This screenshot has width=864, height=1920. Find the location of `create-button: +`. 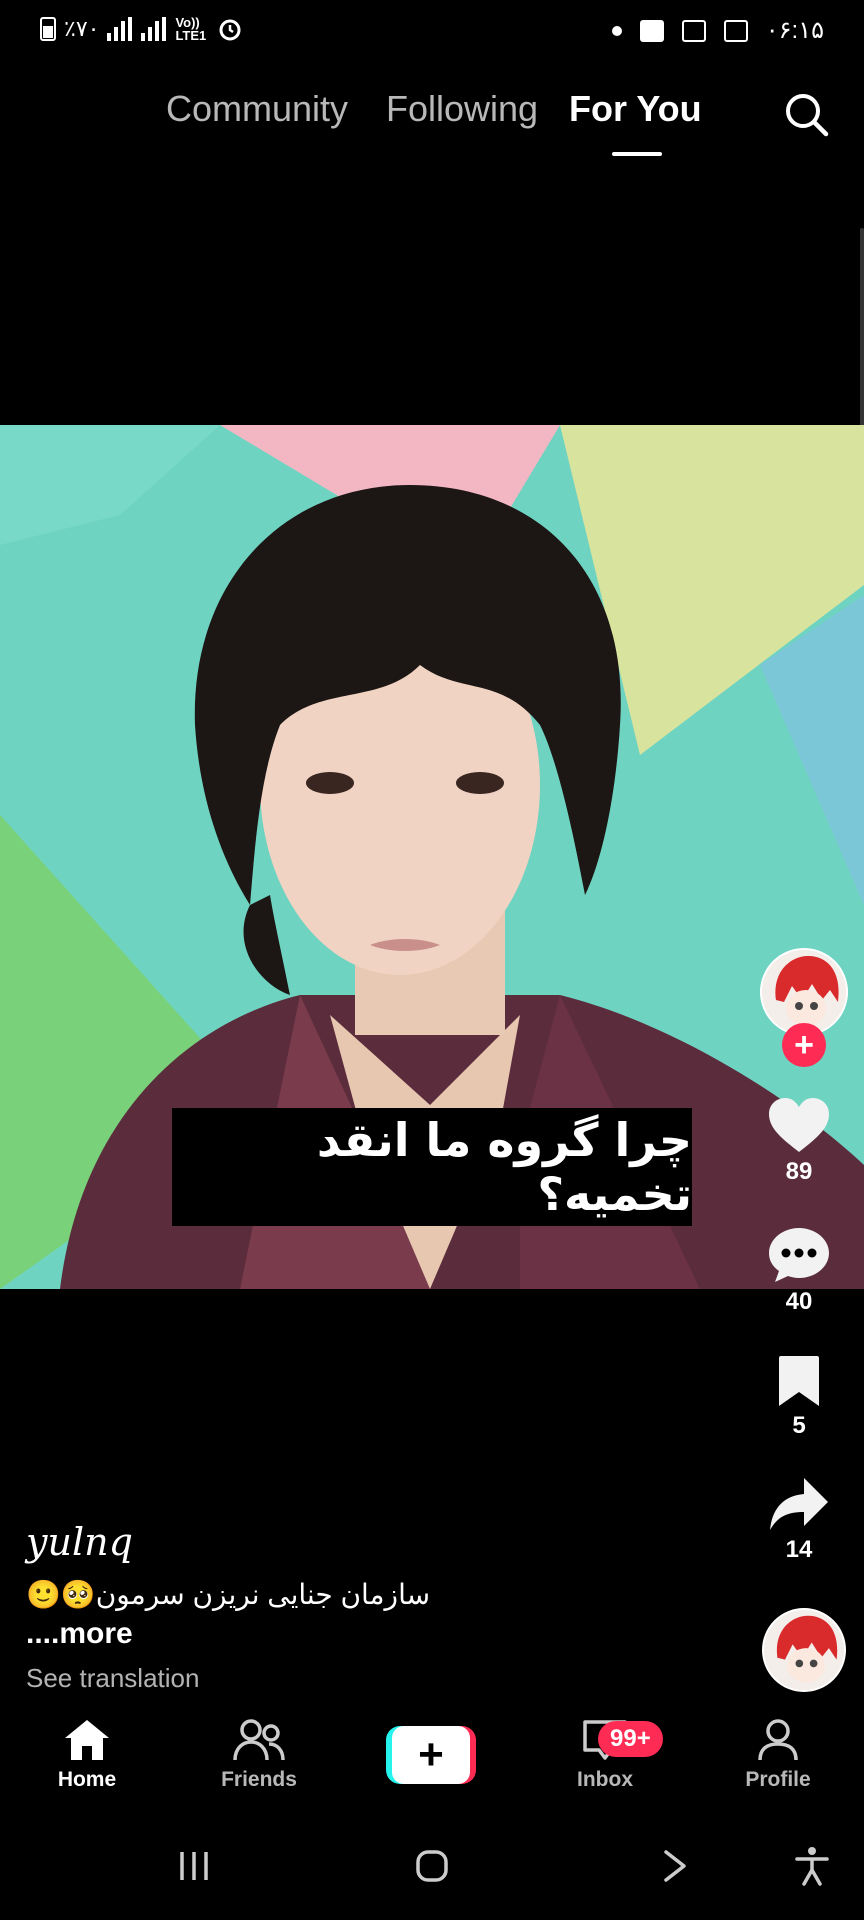

create-button: + is located at coordinates (431, 1755).